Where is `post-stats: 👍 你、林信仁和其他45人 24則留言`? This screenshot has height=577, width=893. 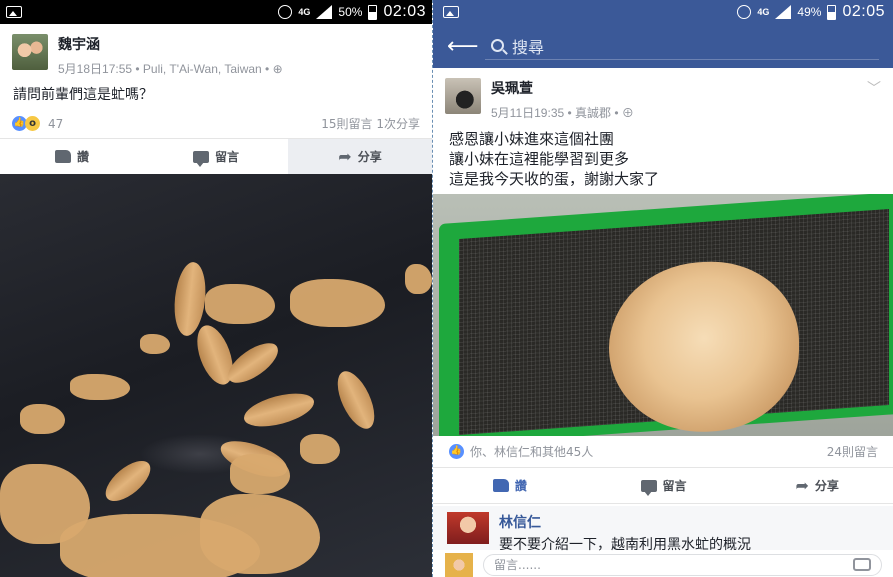
post-stats: 👍 你、林信仁和其他45人 24則留言 is located at coordinates (663, 452).